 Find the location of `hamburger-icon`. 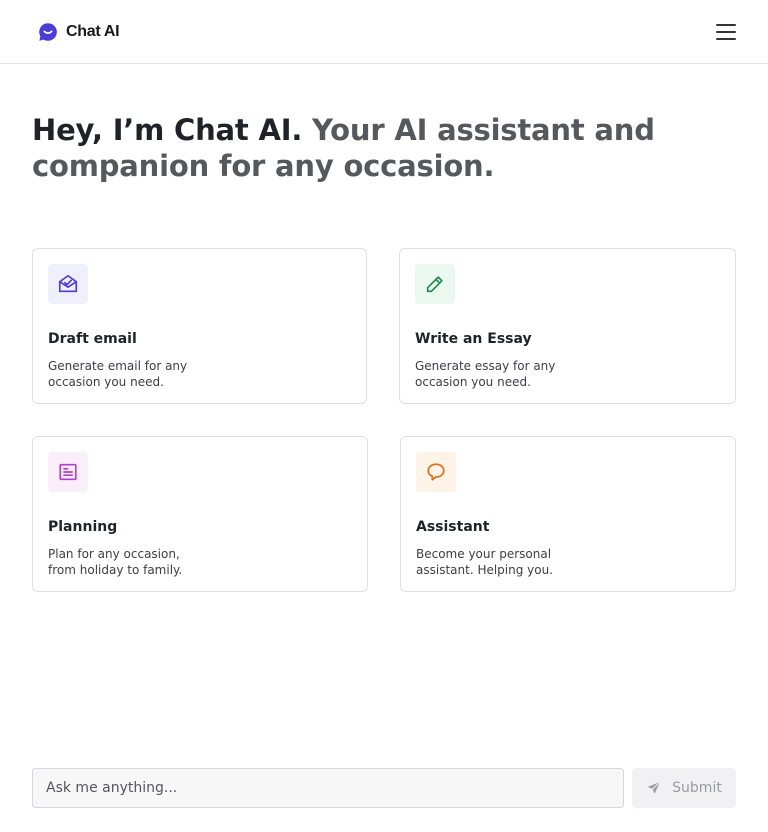

hamburger-icon is located at coordinates (726, 24).